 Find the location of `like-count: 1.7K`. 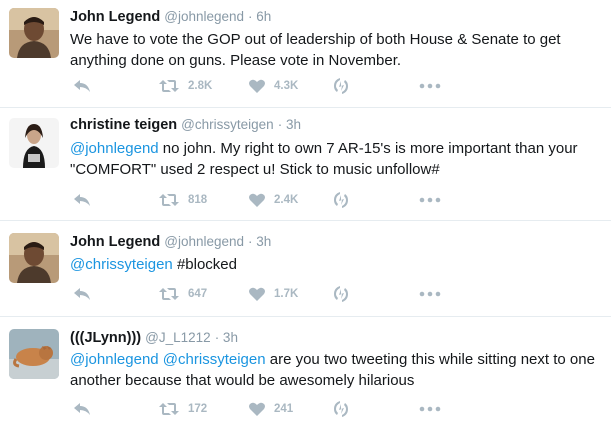

like-count: 1.7K is located at coordinates (286, 294).